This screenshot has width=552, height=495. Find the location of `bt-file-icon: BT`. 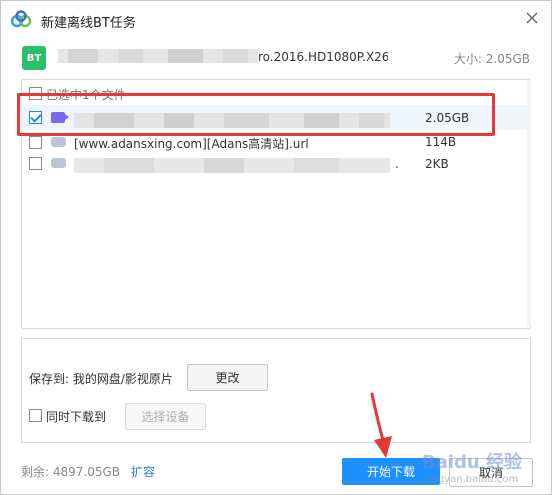

bt-file-icon: BT is located at coordinates (34, 58).